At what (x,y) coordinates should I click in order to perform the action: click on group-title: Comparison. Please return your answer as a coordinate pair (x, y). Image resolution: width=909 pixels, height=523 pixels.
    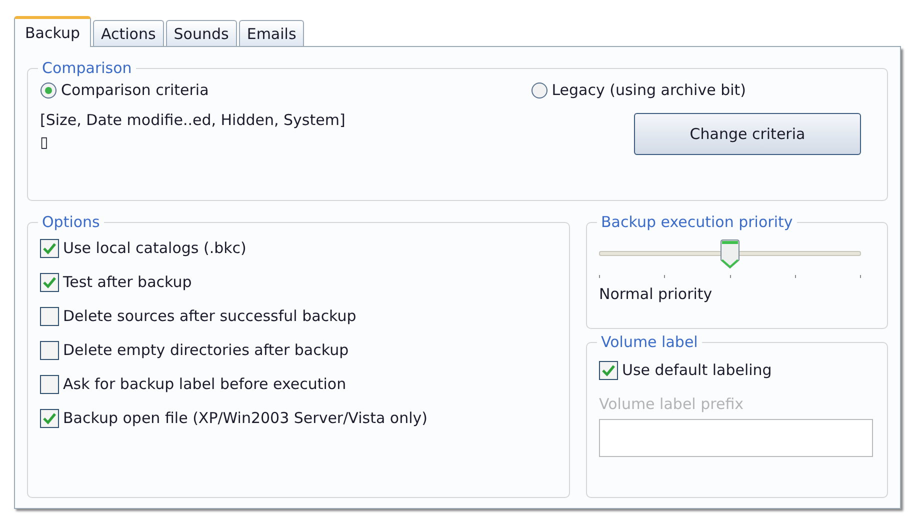
    Looking at the image, I should click on (87, 68).